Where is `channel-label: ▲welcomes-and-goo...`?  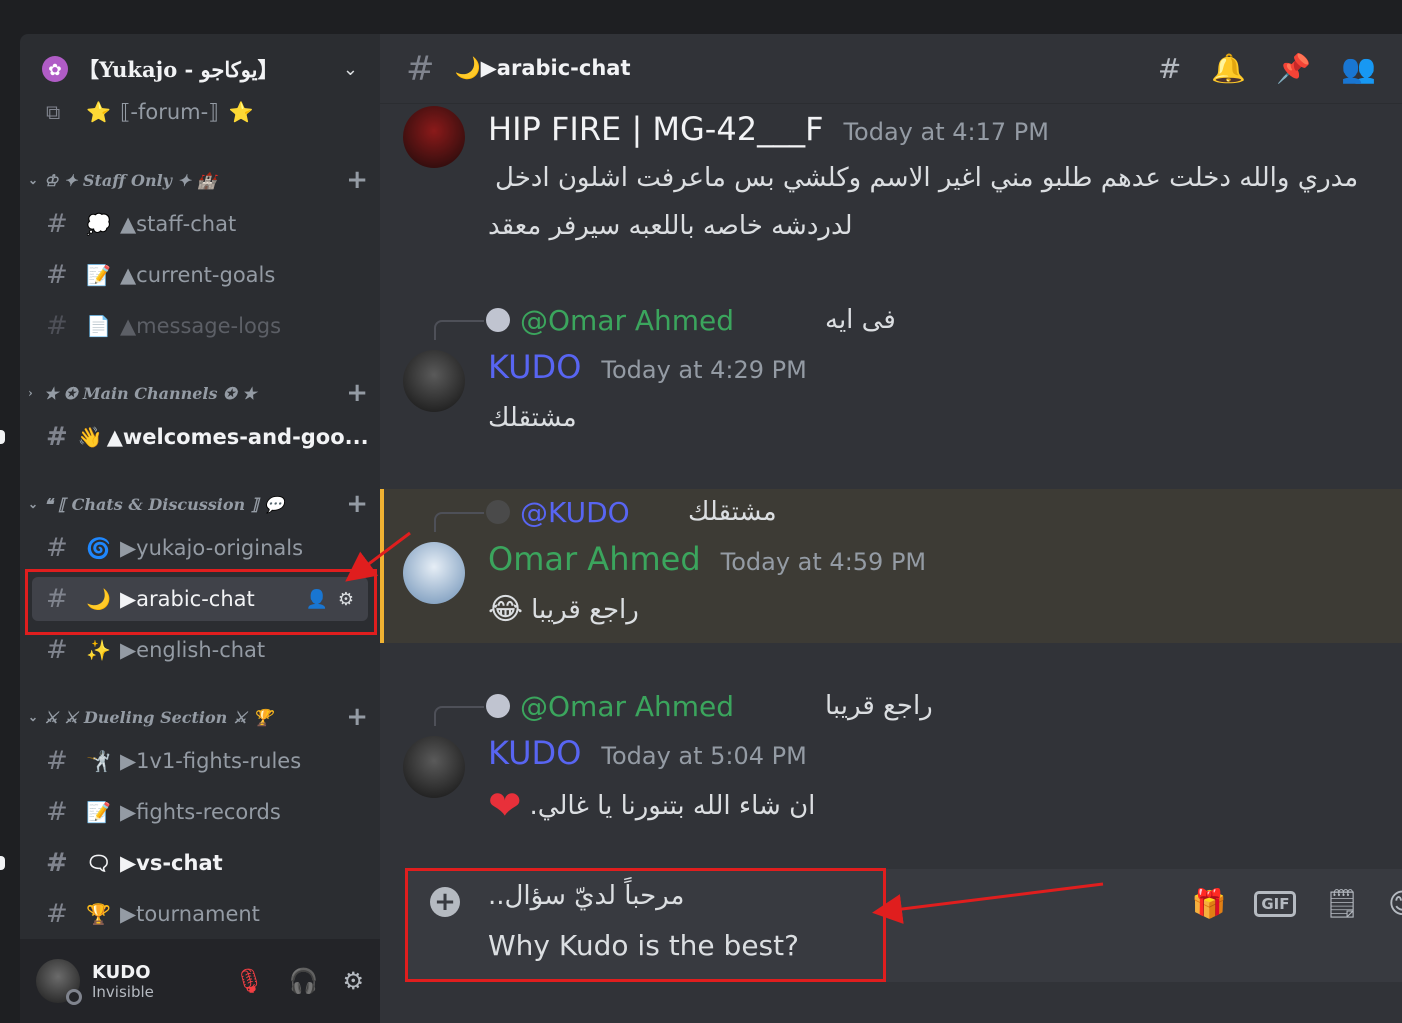 channel-label: ▲welcomes-and-goo... is located at coordinates (237, 437).